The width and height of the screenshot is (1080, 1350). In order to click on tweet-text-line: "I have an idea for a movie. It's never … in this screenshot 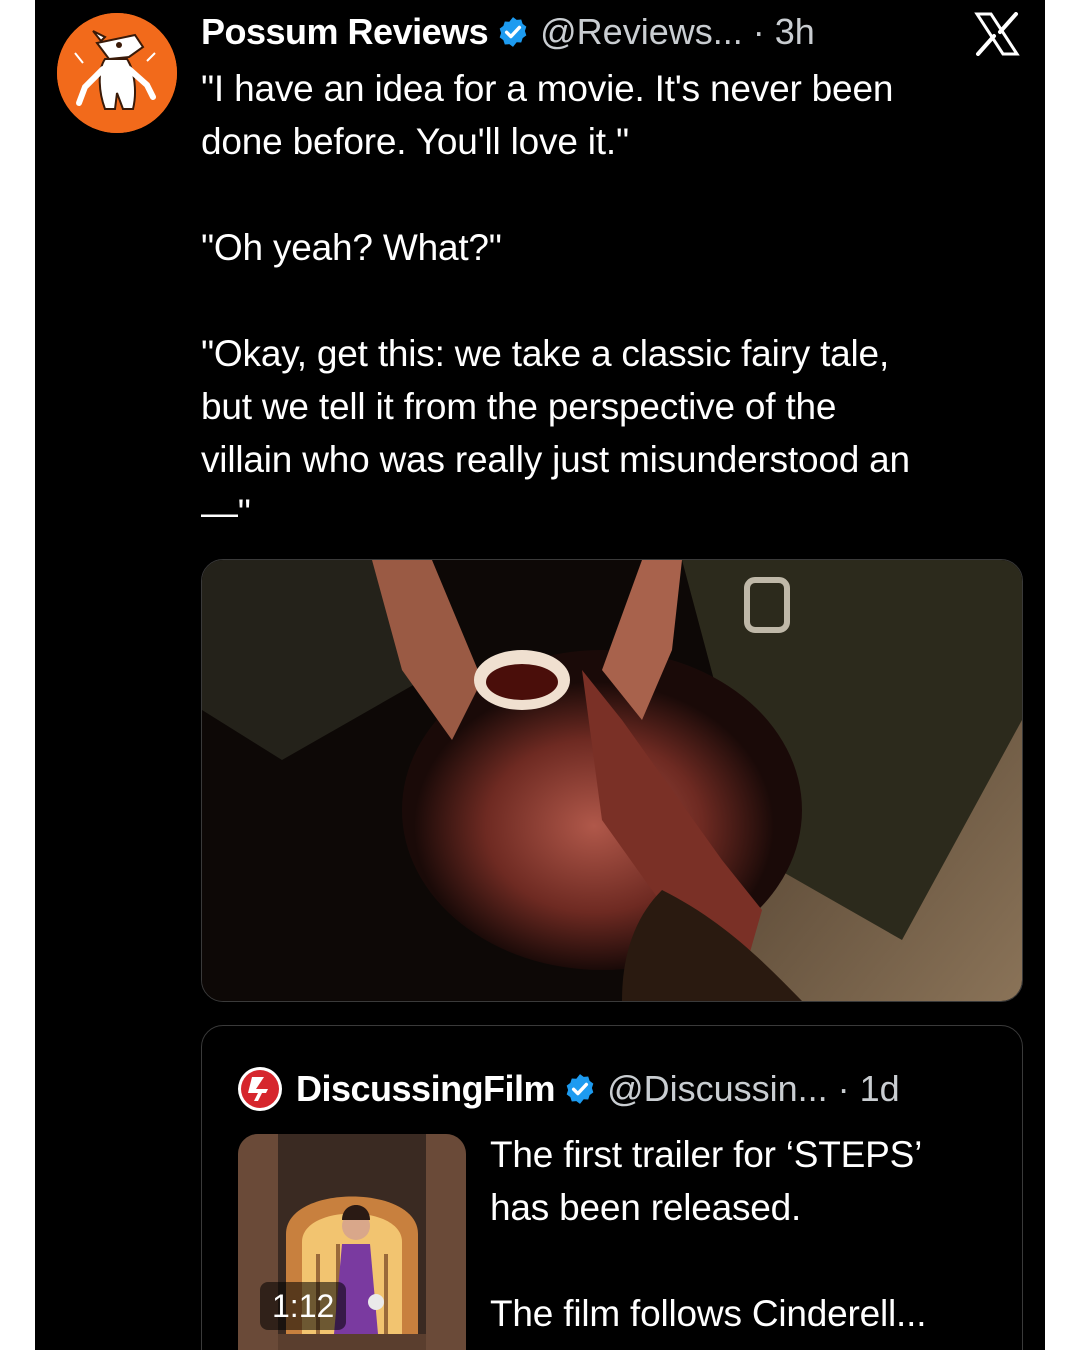, I will do `click(547, 88)`.